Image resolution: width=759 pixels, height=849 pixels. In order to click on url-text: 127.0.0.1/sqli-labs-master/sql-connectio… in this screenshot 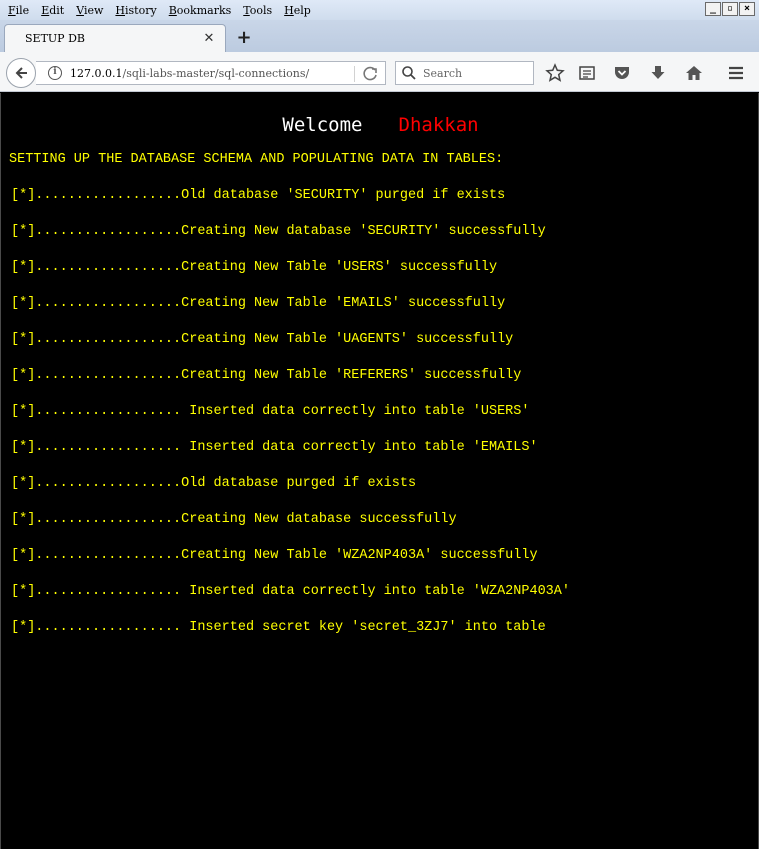, I will do `click(189, 73)`.